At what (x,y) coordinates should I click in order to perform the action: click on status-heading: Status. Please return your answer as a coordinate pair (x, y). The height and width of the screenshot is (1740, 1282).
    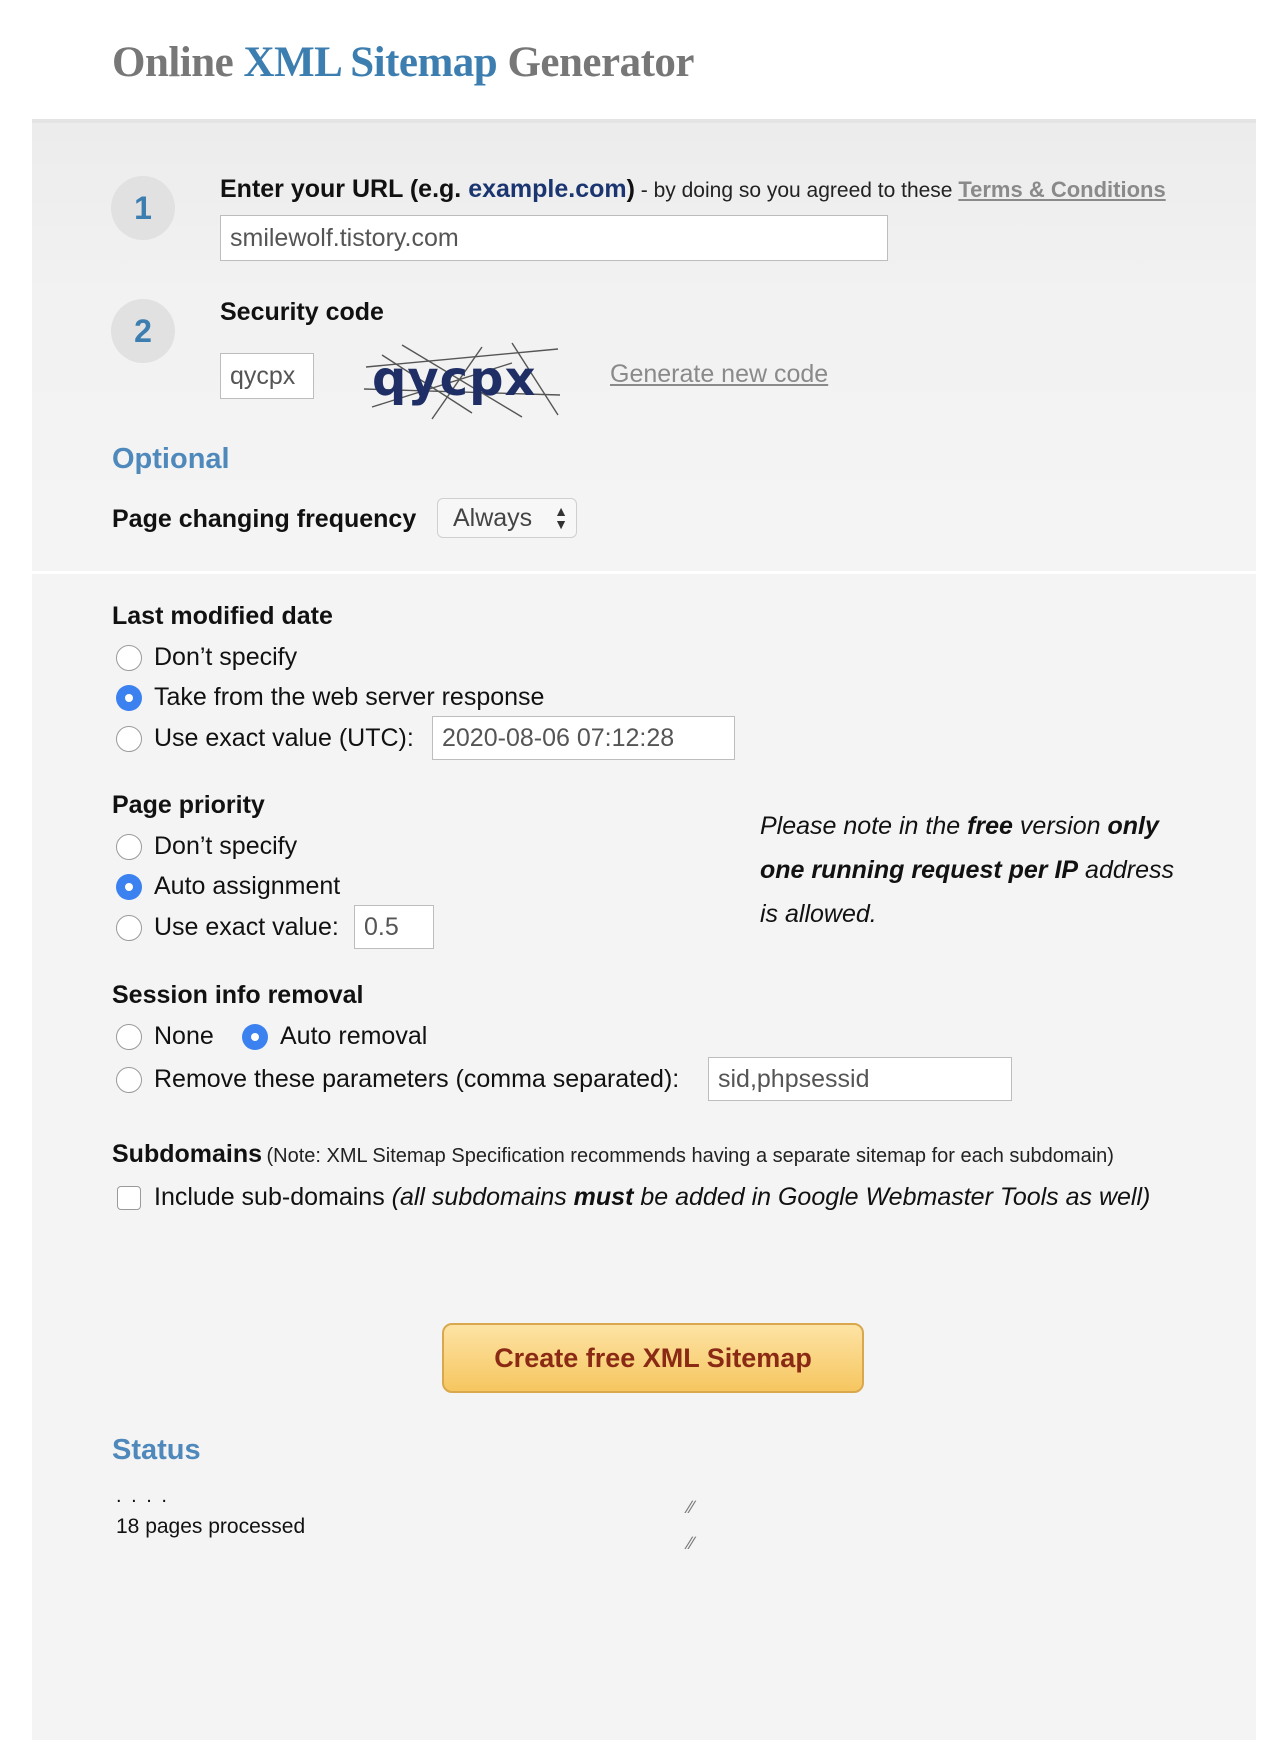
    Looking at the image, I should click on (156, 1450).